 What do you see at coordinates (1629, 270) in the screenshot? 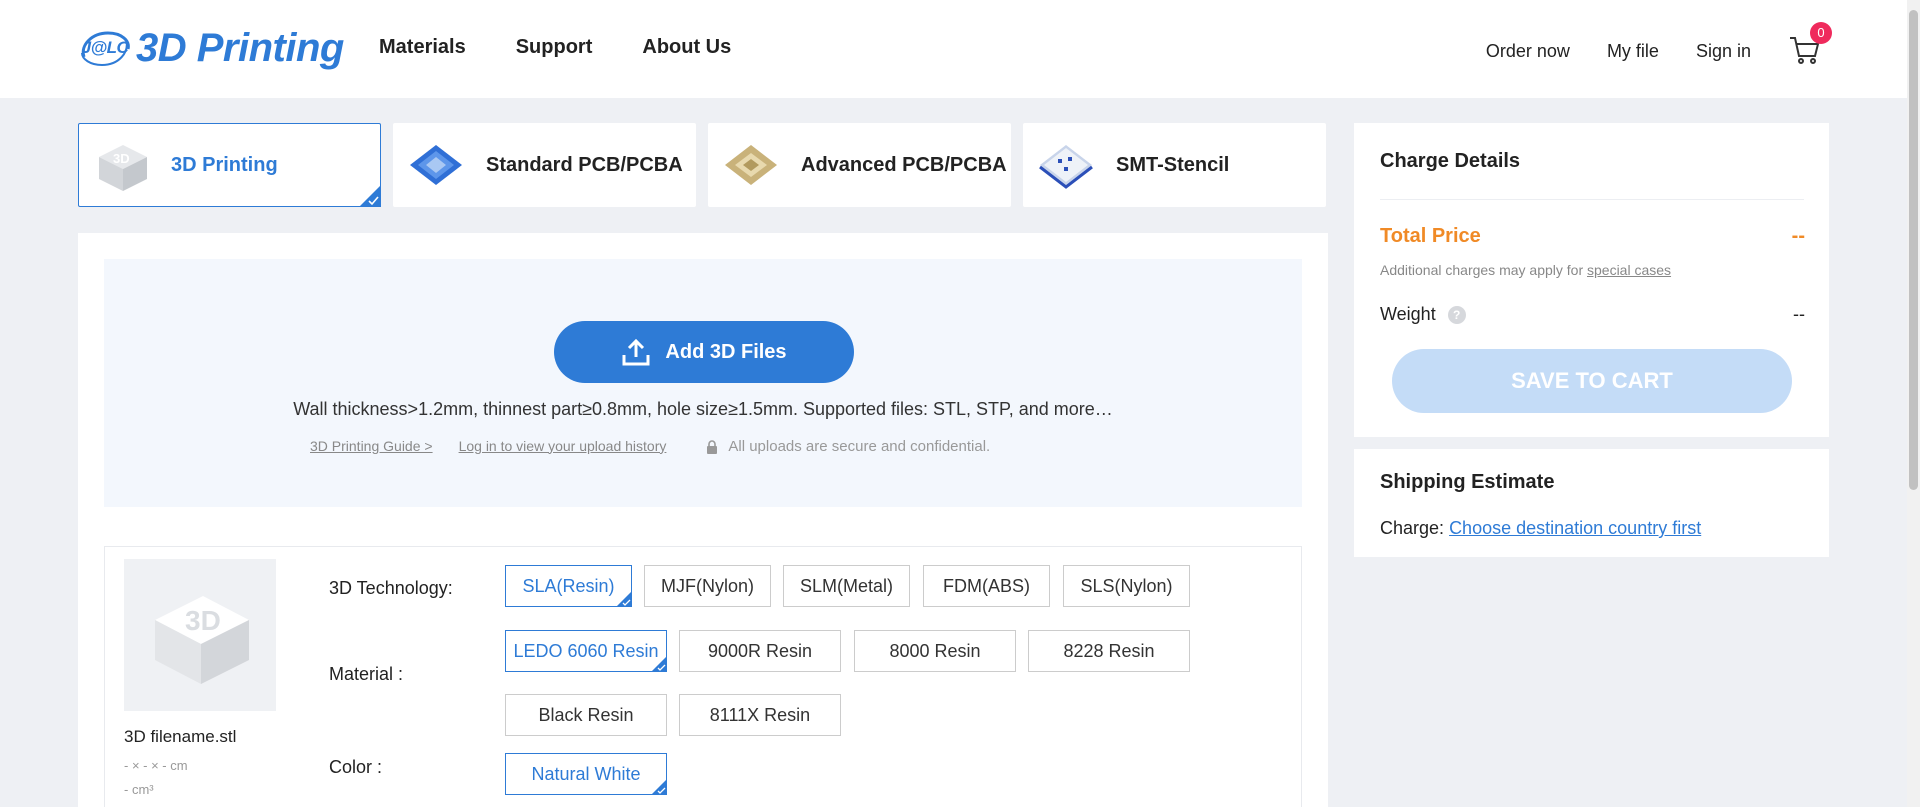
I see `special-cases-link: special cases` at bounding box center [1629, 270].